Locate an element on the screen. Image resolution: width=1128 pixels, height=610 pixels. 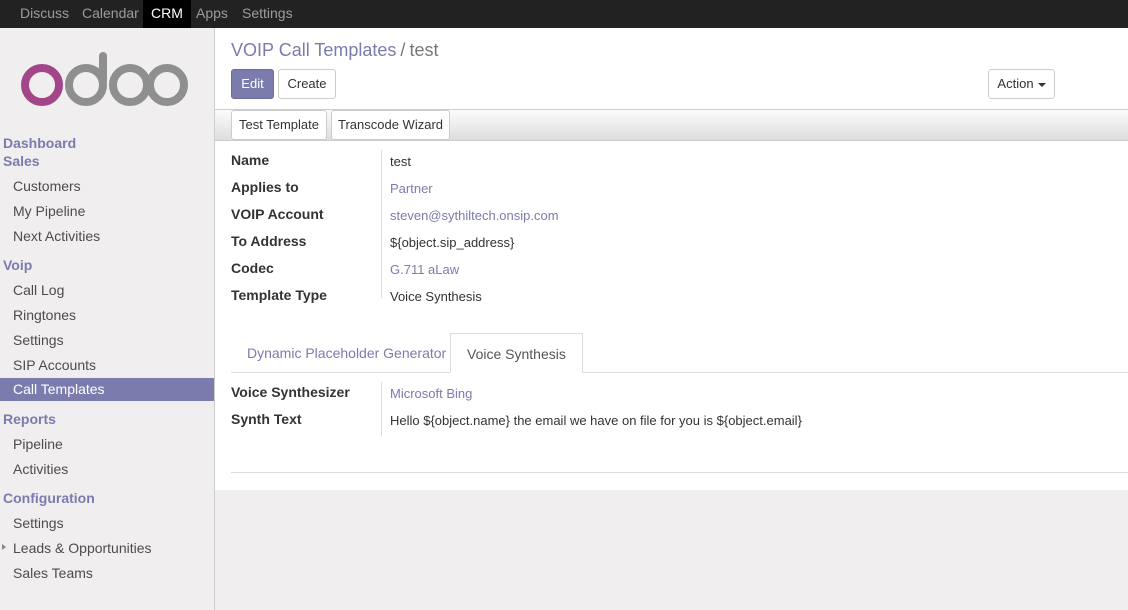
odoo-logo is located at coordinates (105, 79).